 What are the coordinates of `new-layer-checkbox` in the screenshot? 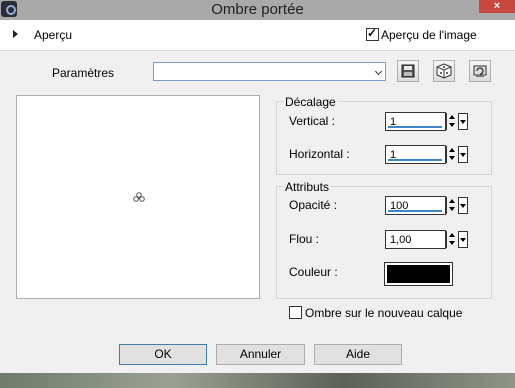 It's located at (295, 312).